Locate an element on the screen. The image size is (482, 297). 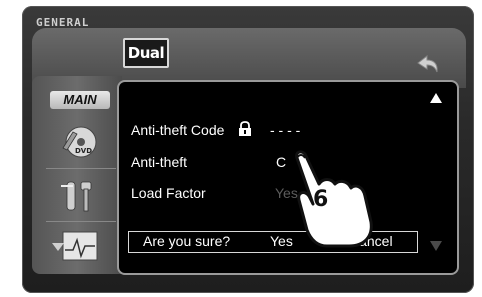
pointing-hand-icon is located at coordinates (334, 199).